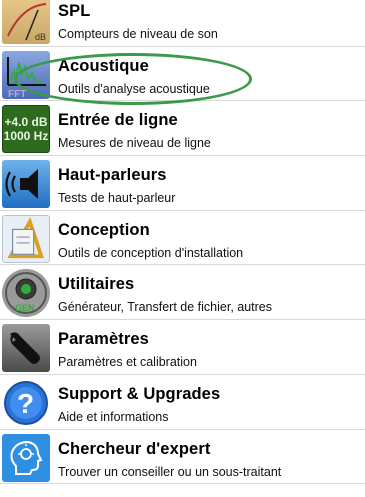 The image size is (365, 497). I want to click on menu-item-subtitle: Outils d'analyse acoustique, so click(134, 88).